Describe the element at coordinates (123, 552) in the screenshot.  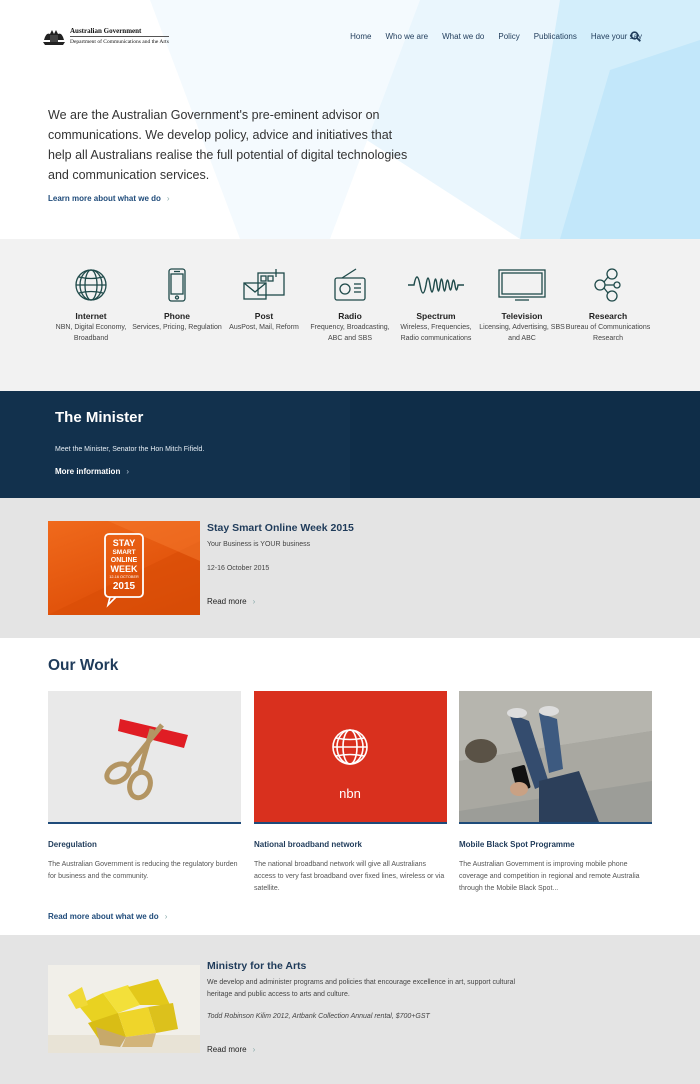
I see `badge-line-smart: SMART` at that location.